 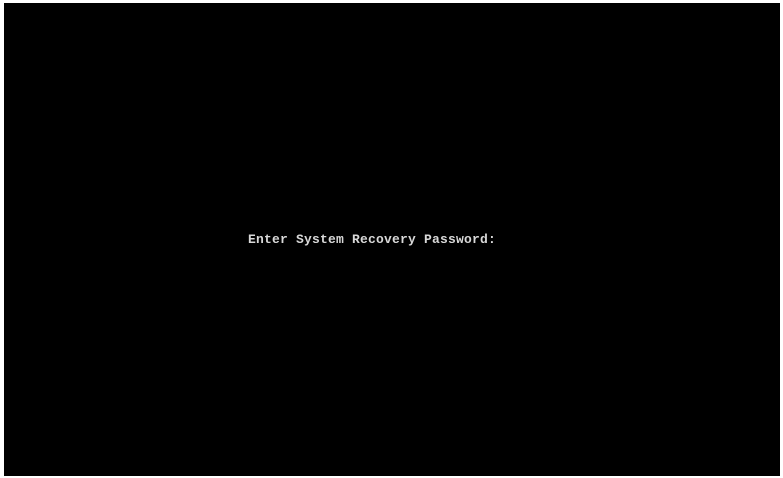 I want to click on password-prompt-row: Enter System Recovery Password:, so click(x=446, y=239).